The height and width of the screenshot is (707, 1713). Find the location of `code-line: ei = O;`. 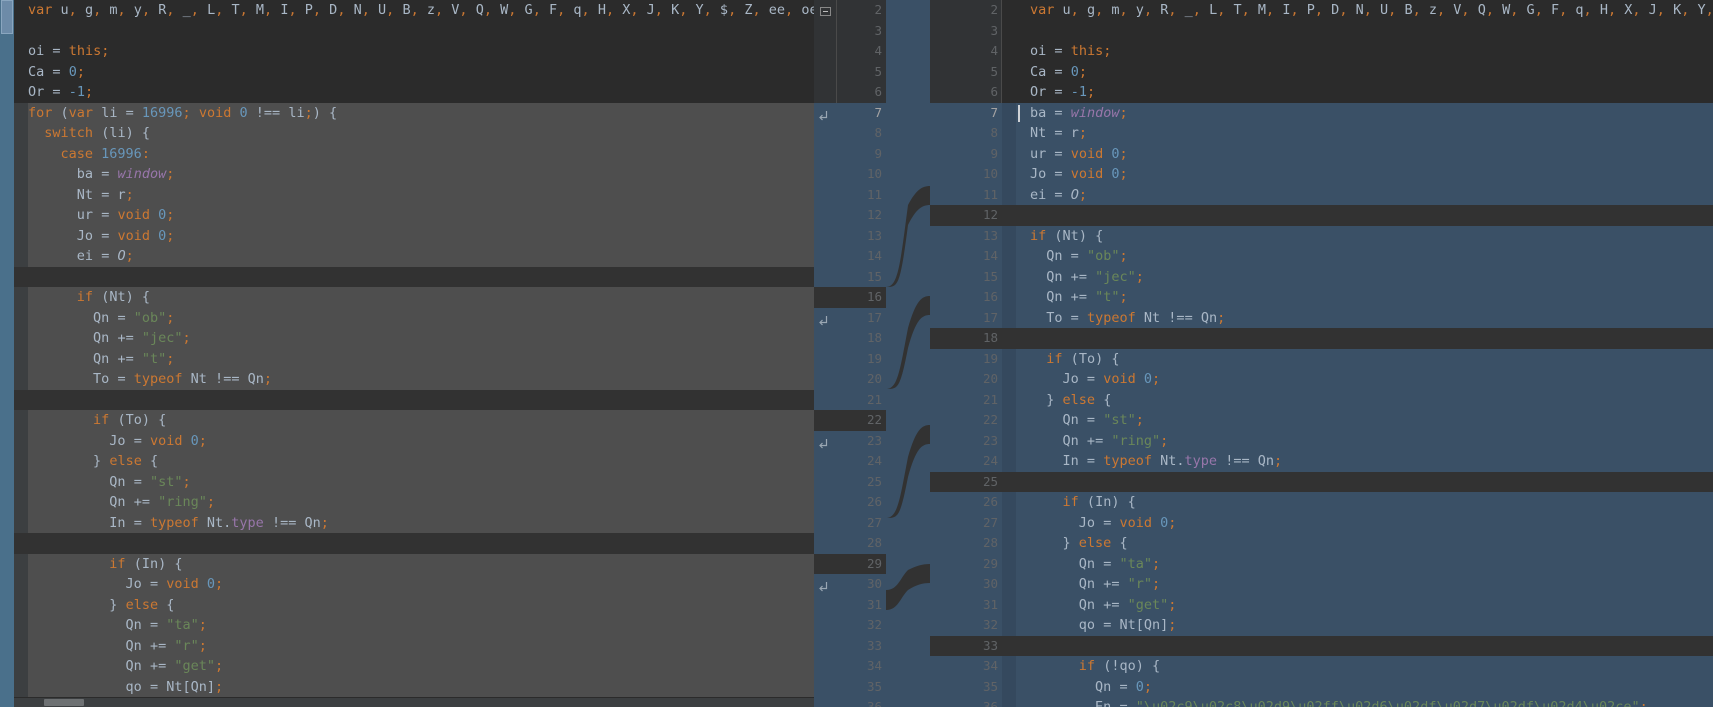

code-line: ei = O; is located at coordinates (1357, 194).